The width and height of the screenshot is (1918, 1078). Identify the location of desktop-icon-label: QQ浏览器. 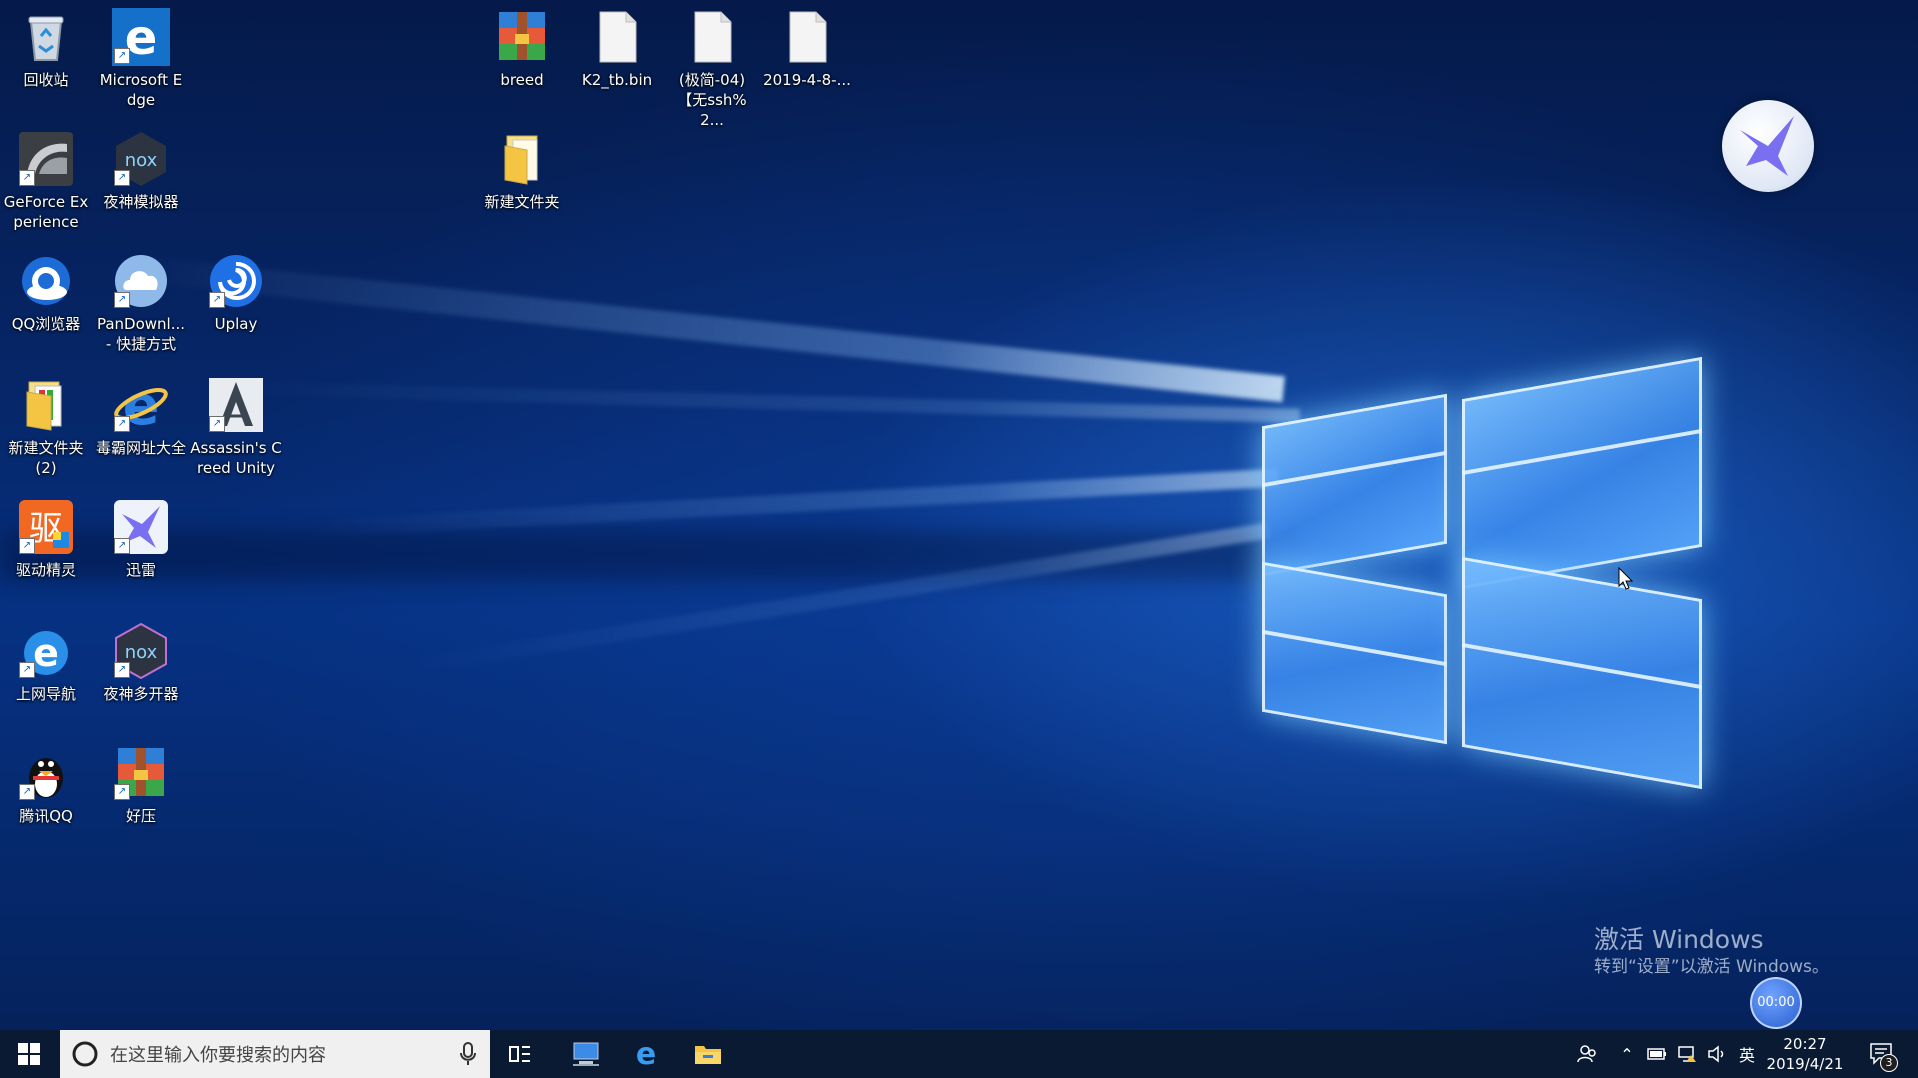
(46, 324).